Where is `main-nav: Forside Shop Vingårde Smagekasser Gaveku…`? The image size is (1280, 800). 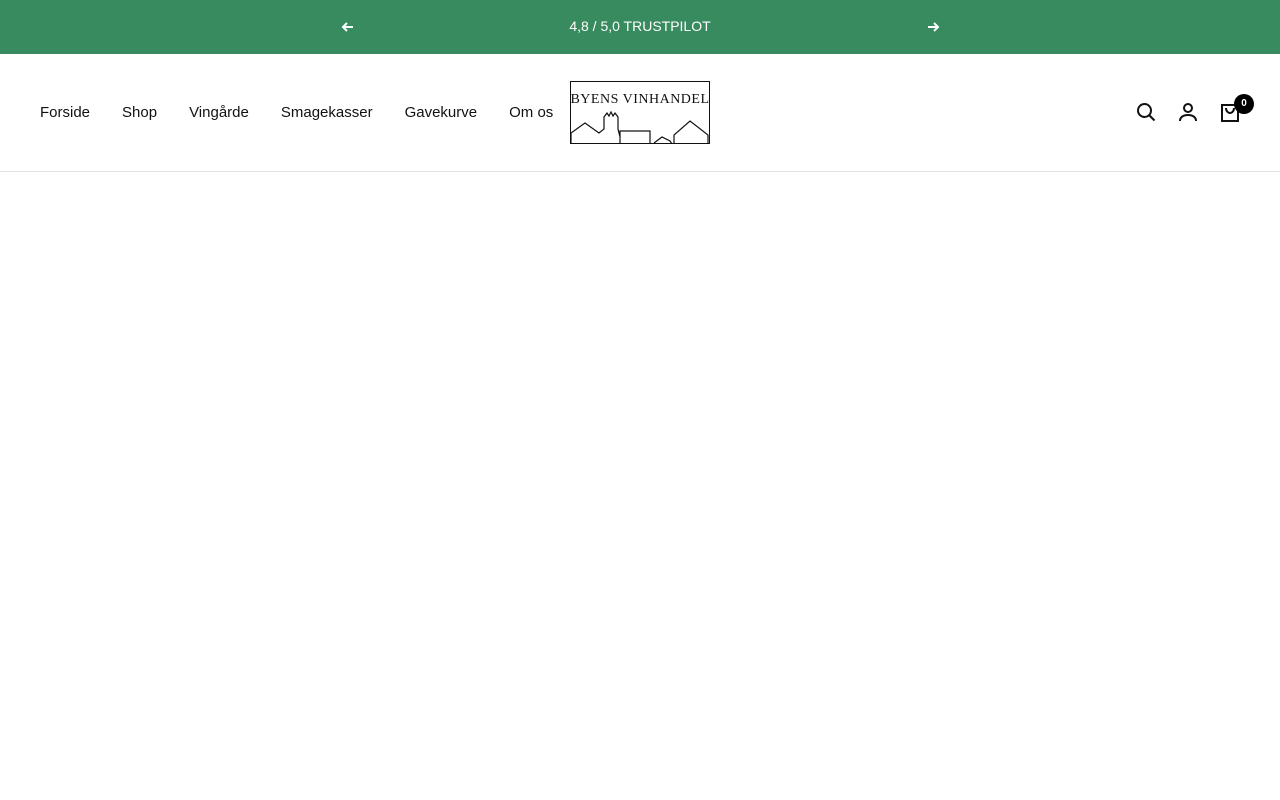
main-nav: Forside Shop Vingårde Smagekasser Gaveku… is located at coordinates (296, 112).